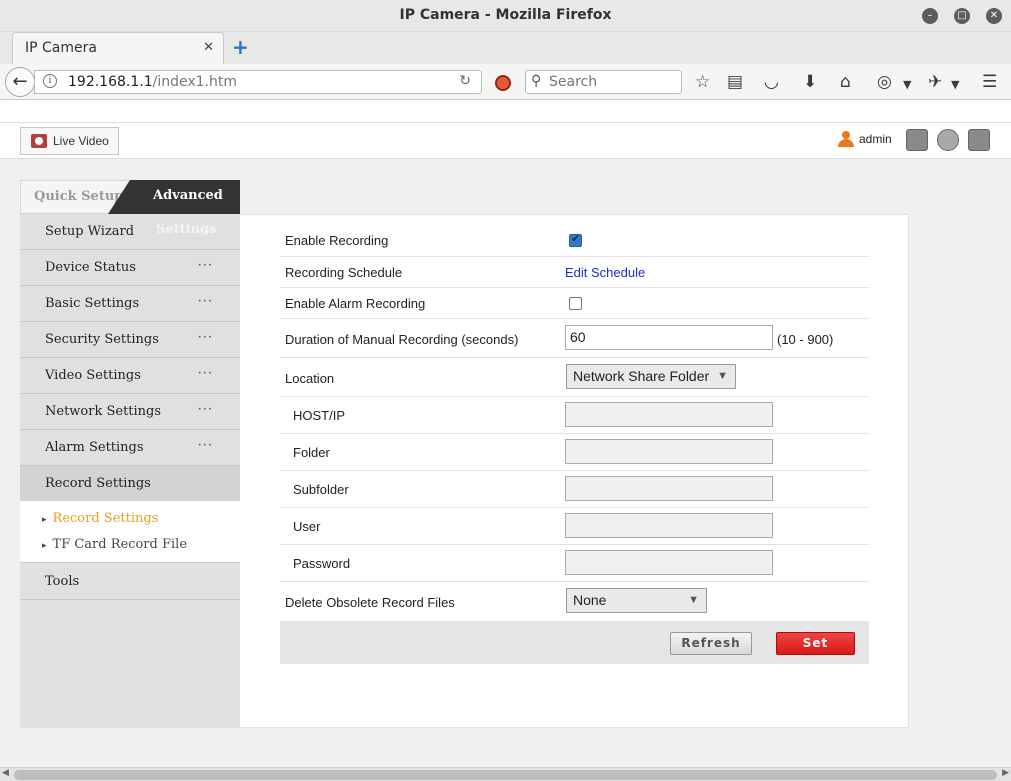 This screenshot has height=781, width=1011. What do you see at coordinates (590, 600) in the screenshot?
I see `delete-obsolete-select-value: None` at bounding box center [590, 600].